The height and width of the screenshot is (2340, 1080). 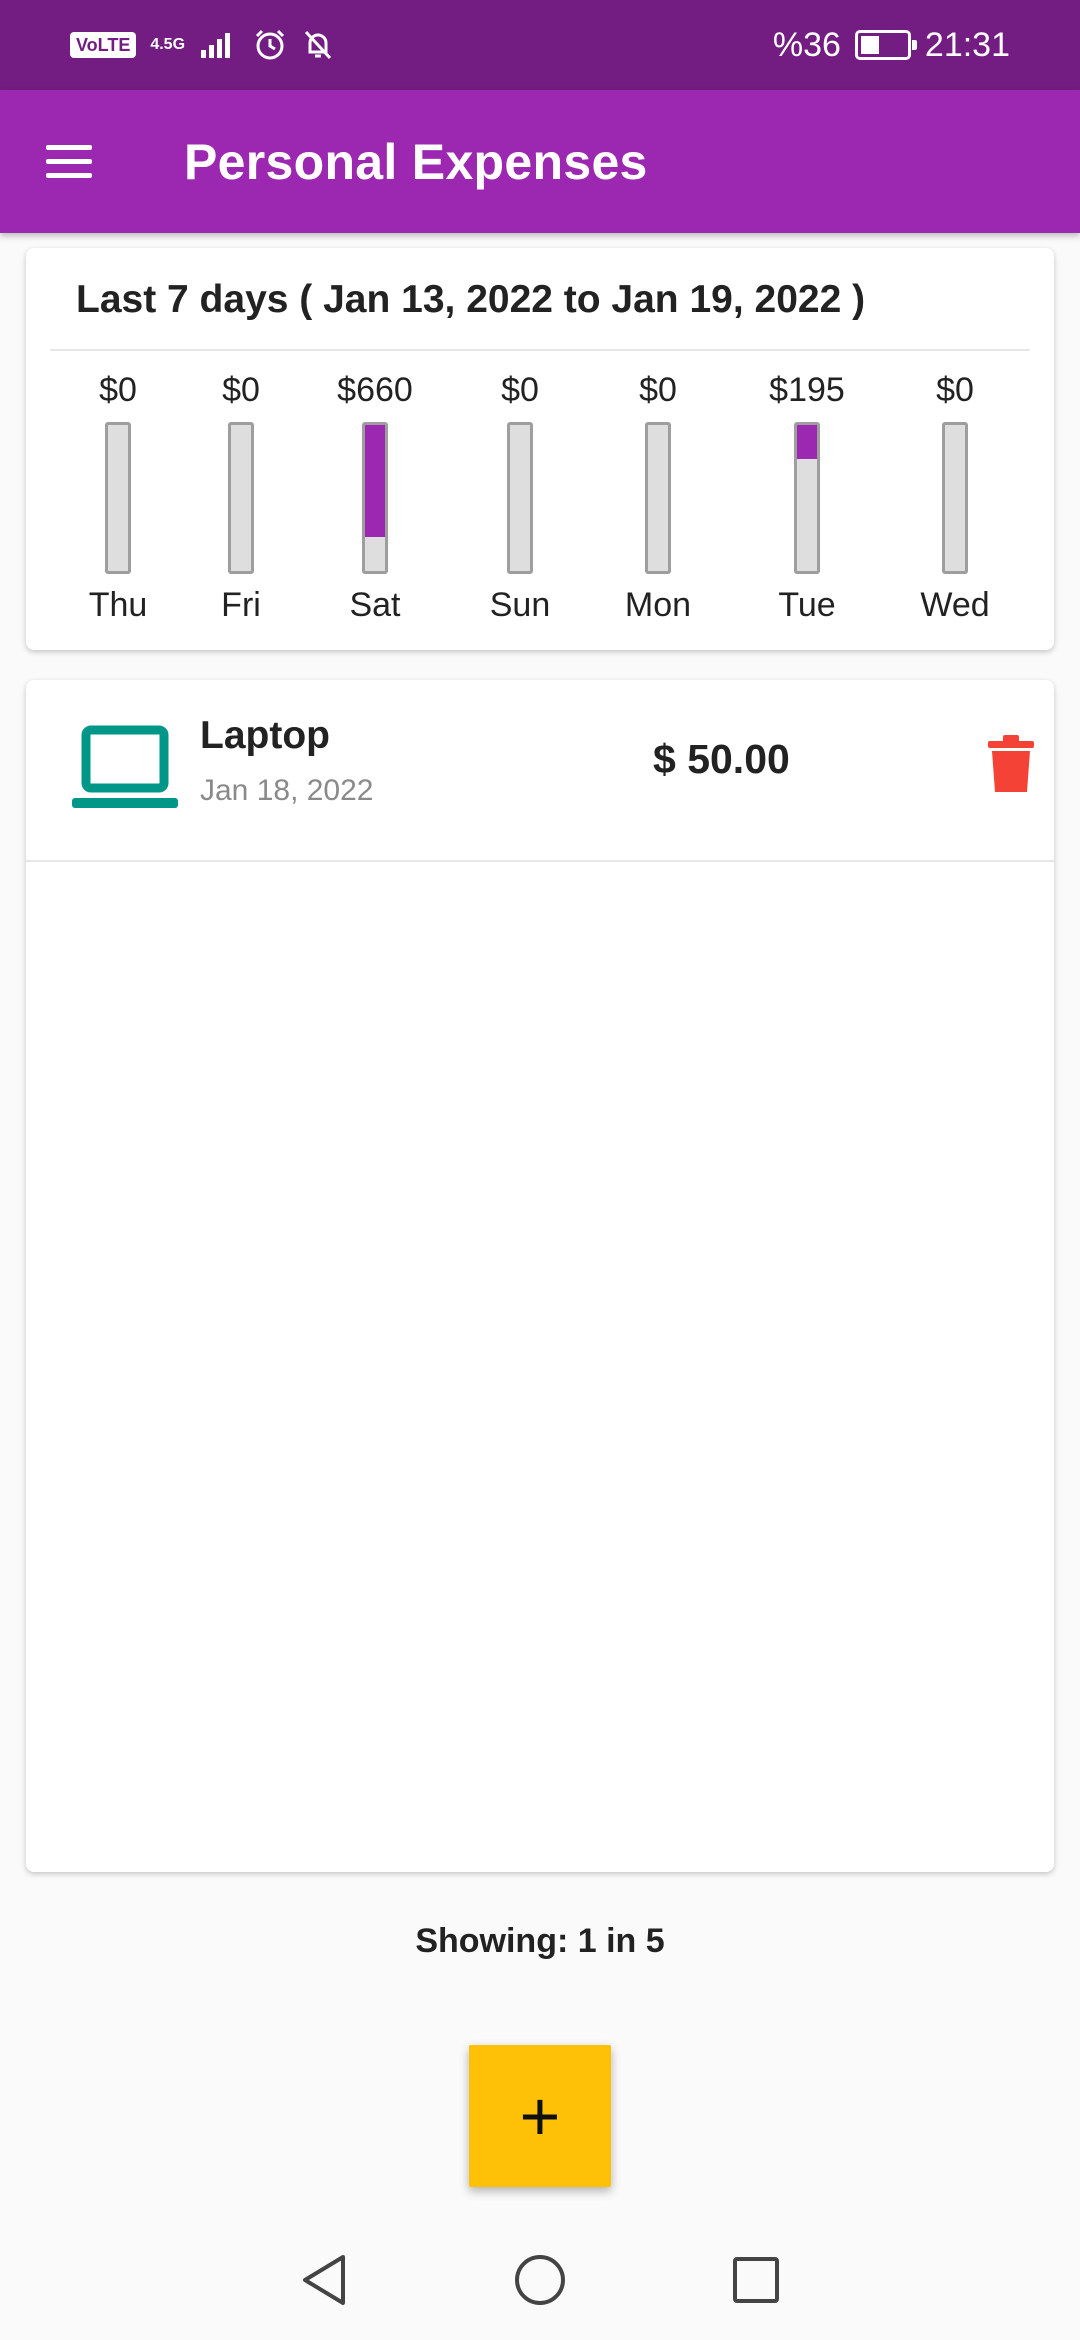 I want to click on chart-day-mon: $0 Mon, so click(x=658, y=501).